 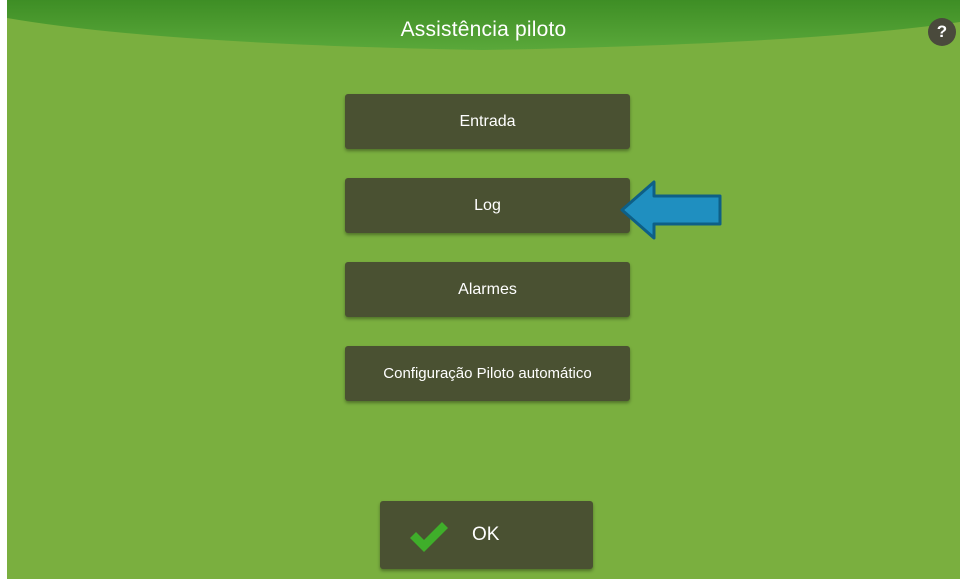 I want to click on log-button-label: Log, so click(x=487, y=205).